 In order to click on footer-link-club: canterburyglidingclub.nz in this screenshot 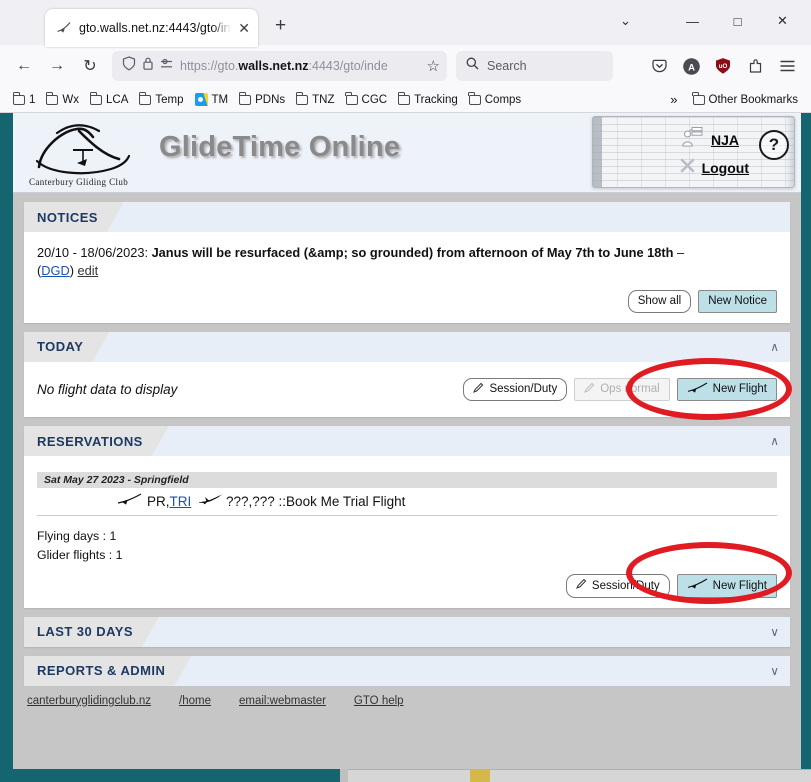, I will do `click(89, 701)`.